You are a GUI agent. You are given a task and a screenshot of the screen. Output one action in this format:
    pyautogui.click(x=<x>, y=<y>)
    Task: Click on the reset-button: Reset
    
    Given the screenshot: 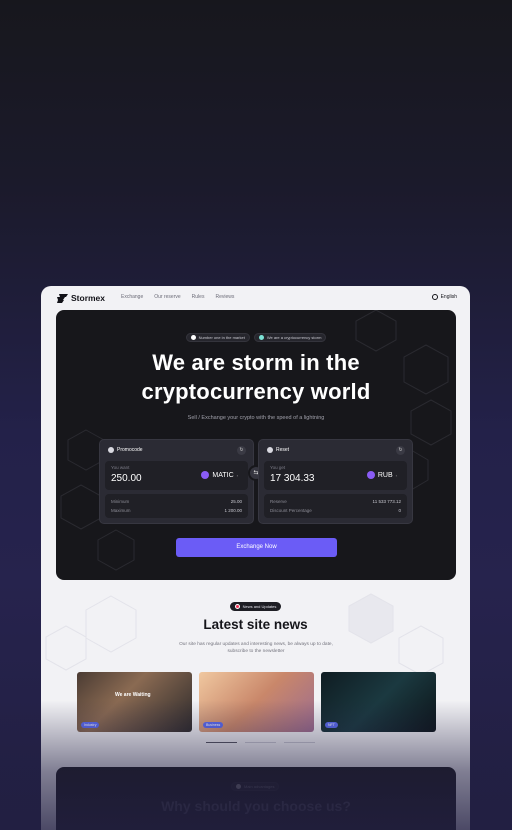 What is the action you would take?
    pyautogui.click(x=278, y=450)
    